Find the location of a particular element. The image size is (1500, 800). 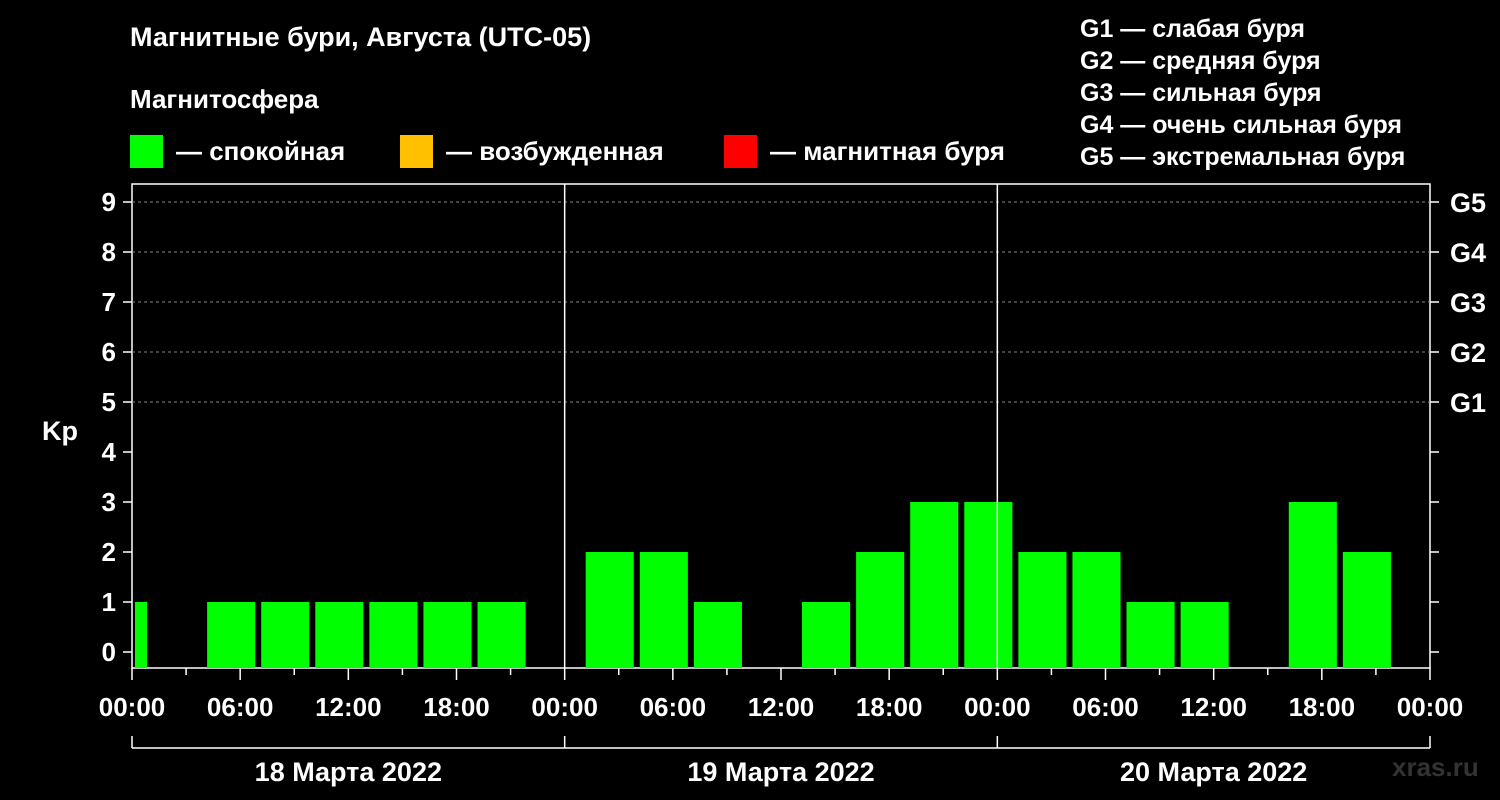

y-tick-label: 5 is located at coordinates (109, 402).